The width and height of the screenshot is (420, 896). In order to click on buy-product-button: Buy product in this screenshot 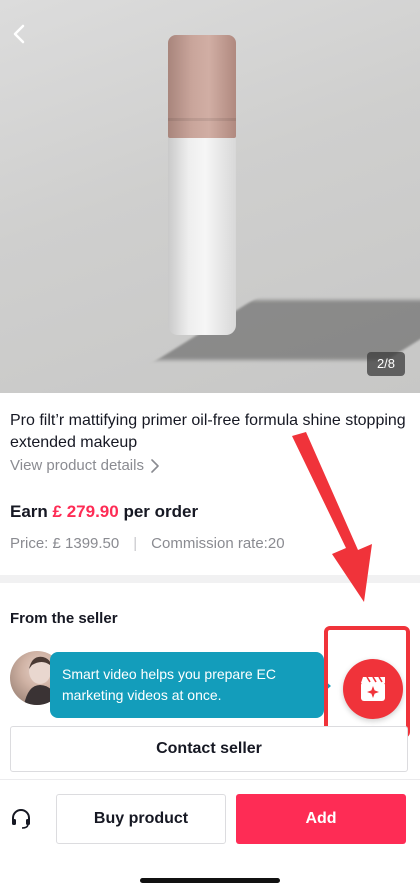, I will do `click(141, 819)`.